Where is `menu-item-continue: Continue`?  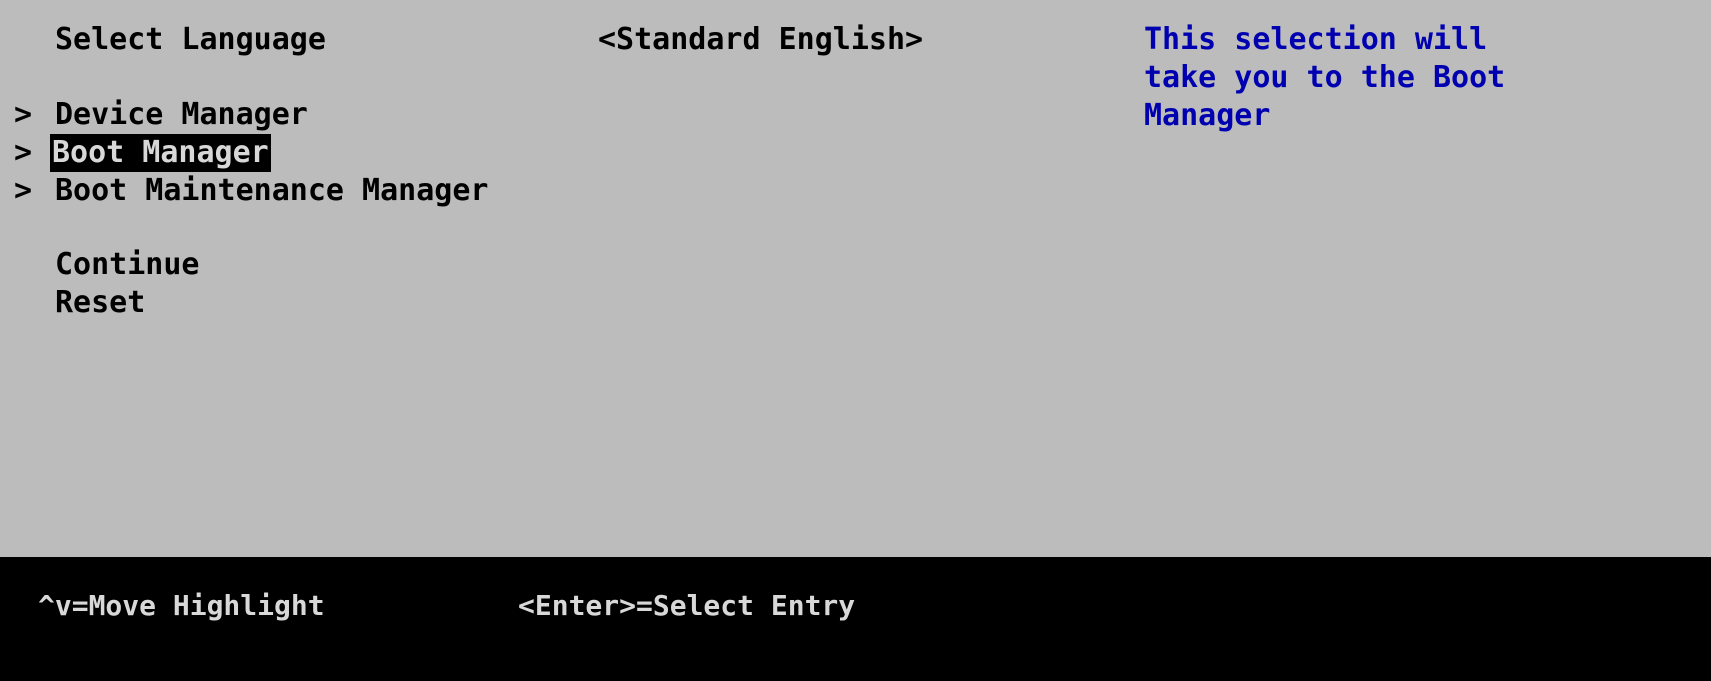
menu-item-continue: Continue is located at coordinates (127, 265).